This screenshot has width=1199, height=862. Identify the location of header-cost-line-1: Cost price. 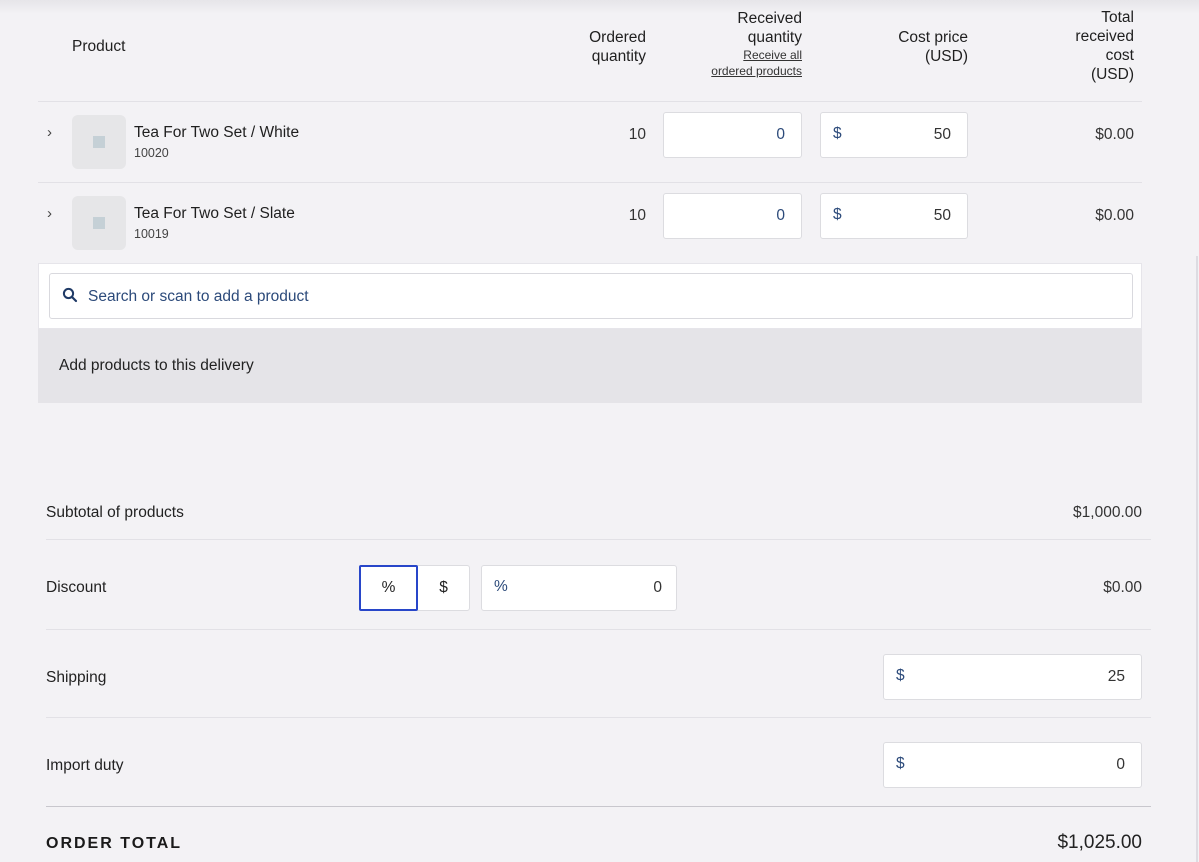
(933, 37).